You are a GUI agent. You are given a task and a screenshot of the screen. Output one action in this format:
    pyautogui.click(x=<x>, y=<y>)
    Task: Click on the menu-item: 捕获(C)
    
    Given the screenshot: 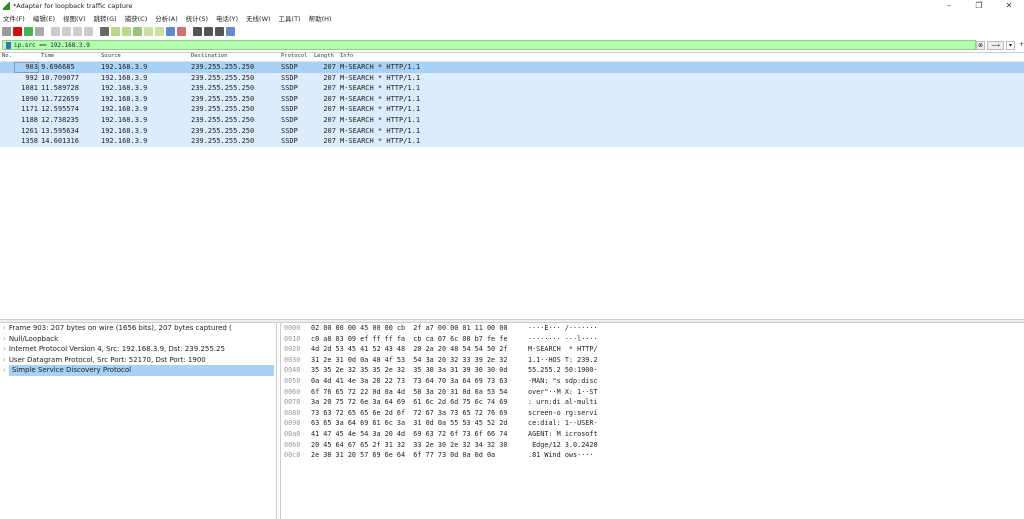 What is the action you would take?
    pyautogui.click(x=136, y=18)
    